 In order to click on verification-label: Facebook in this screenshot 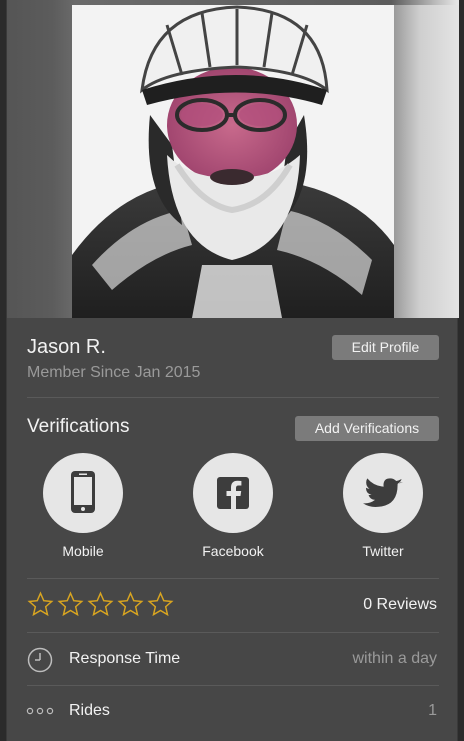, I will do `click(233, 551)`.